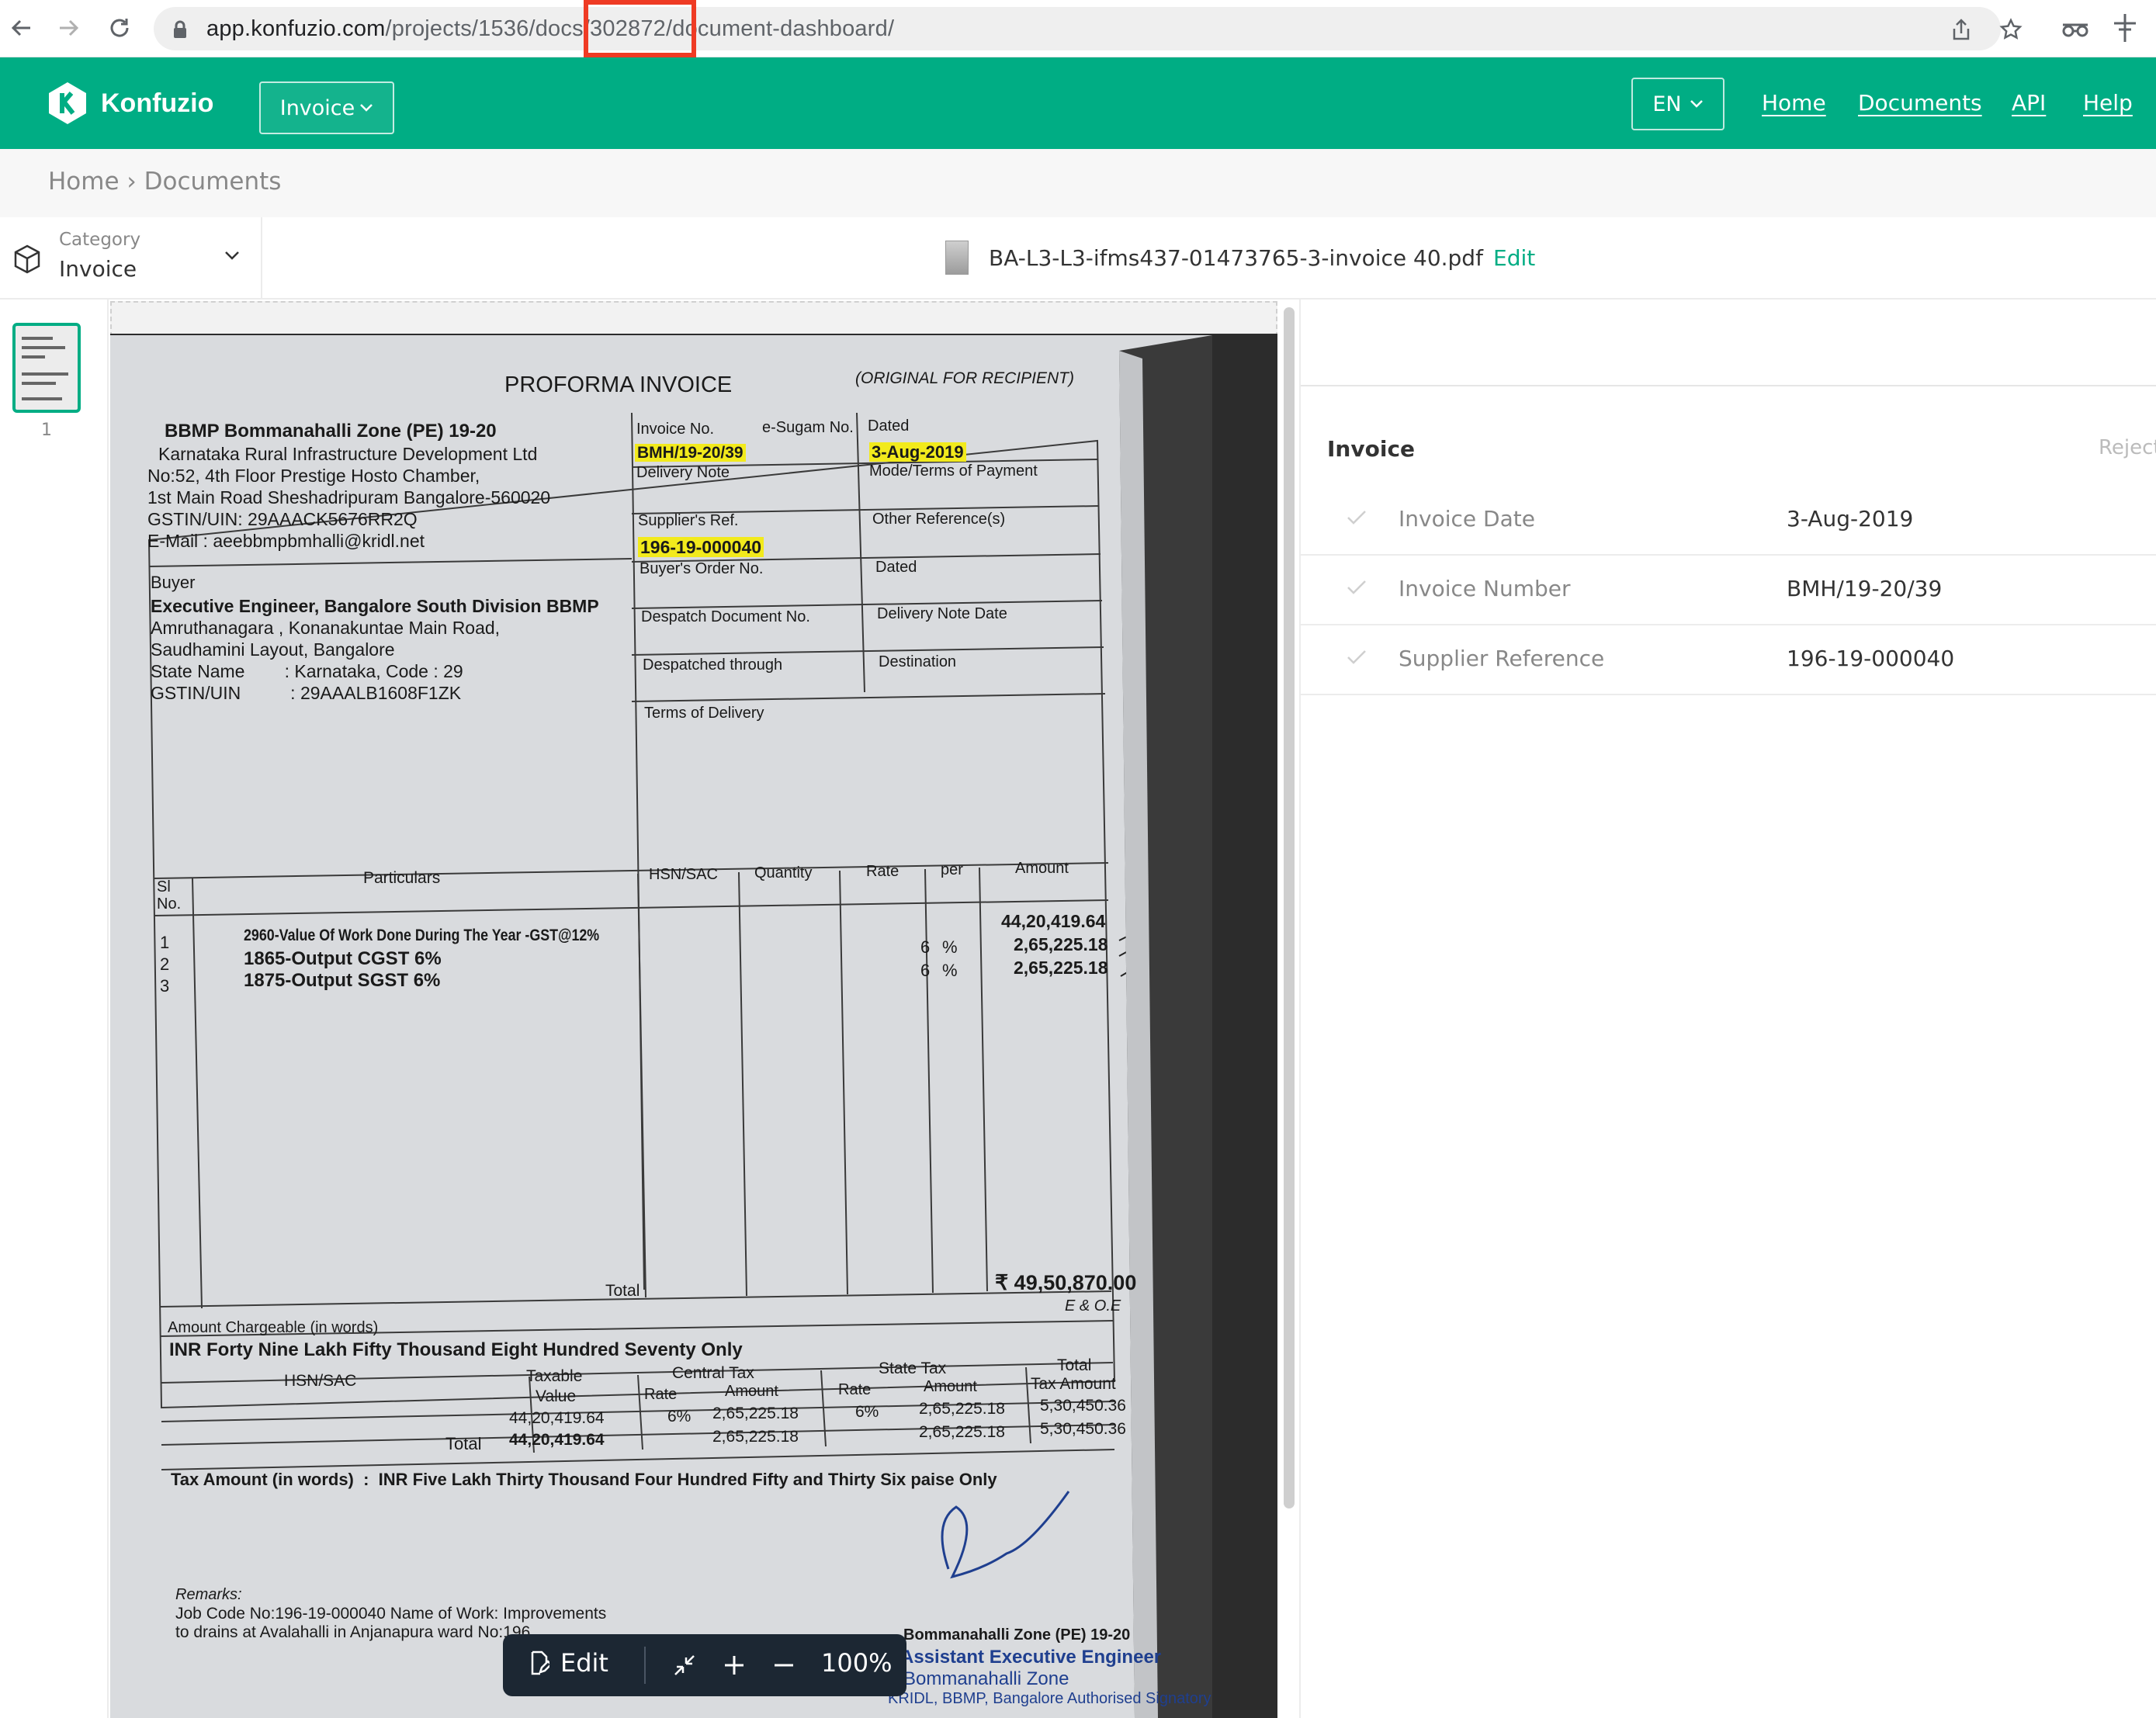 The image size is (2156, 1718). Describe the element at coordinates (1485, 588) in the screenshot. I see `field-label: Invoice Number` at that location.